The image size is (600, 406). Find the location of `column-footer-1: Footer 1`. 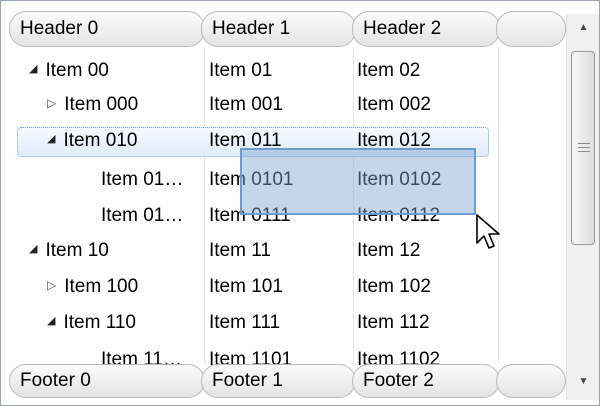

column-footer-1: Footer 1 is located at coordinates (278, 381).